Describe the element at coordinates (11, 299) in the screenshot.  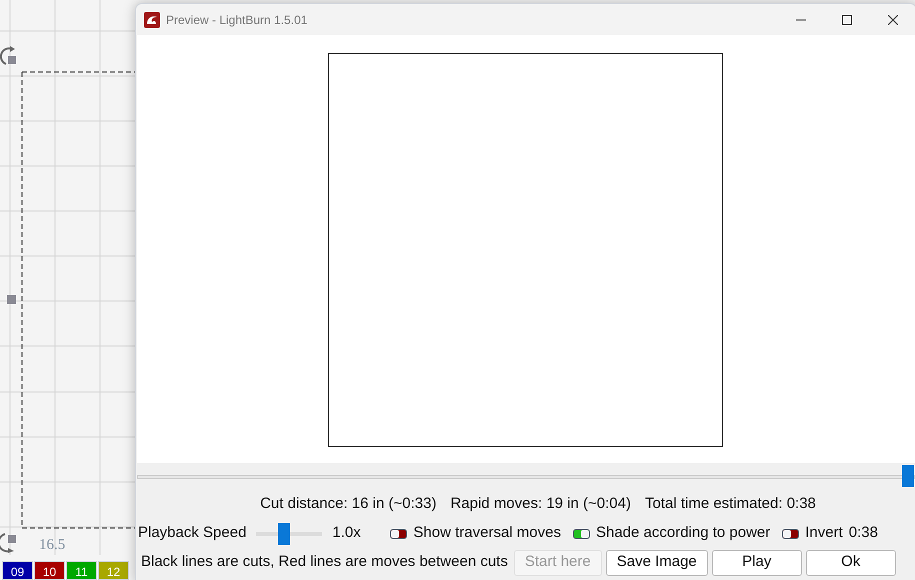
I see `handle-icon` at that location.